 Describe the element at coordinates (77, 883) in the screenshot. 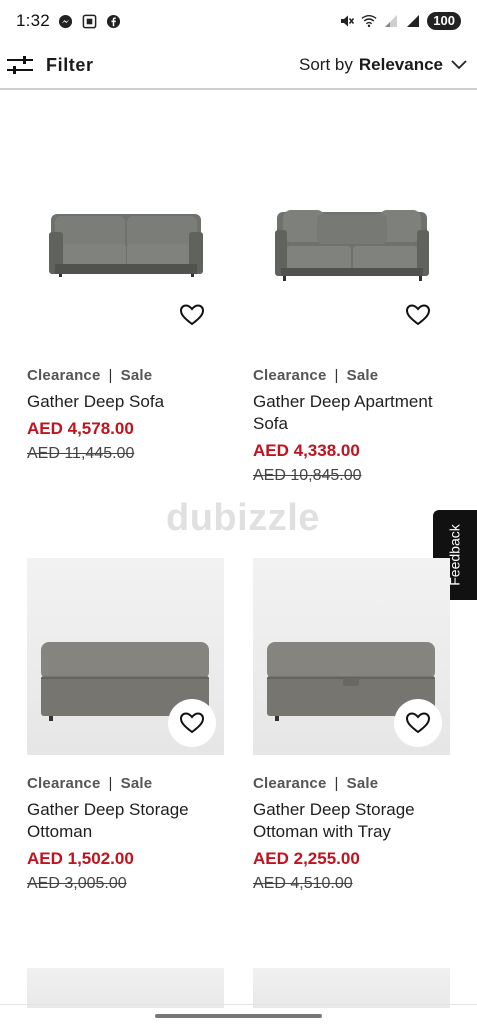

I see `original-price: AED 3,005.00` at that location.